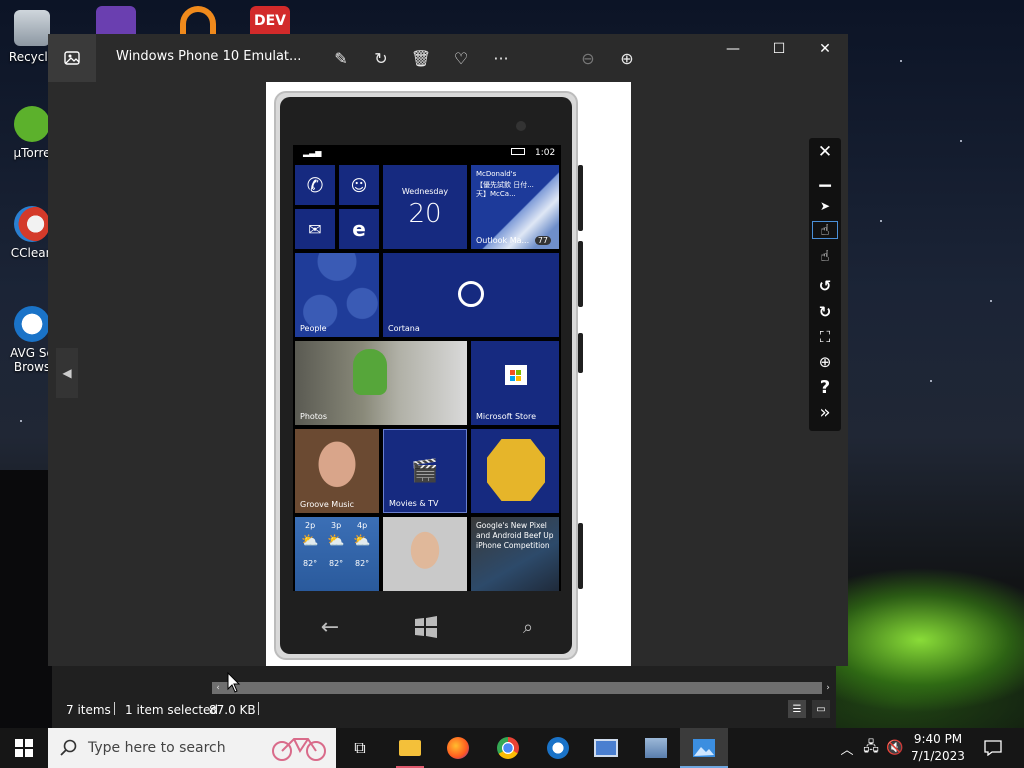 The image size is (1024, 768). I want to click on pointer-icon: ➤, so click(825, 206).